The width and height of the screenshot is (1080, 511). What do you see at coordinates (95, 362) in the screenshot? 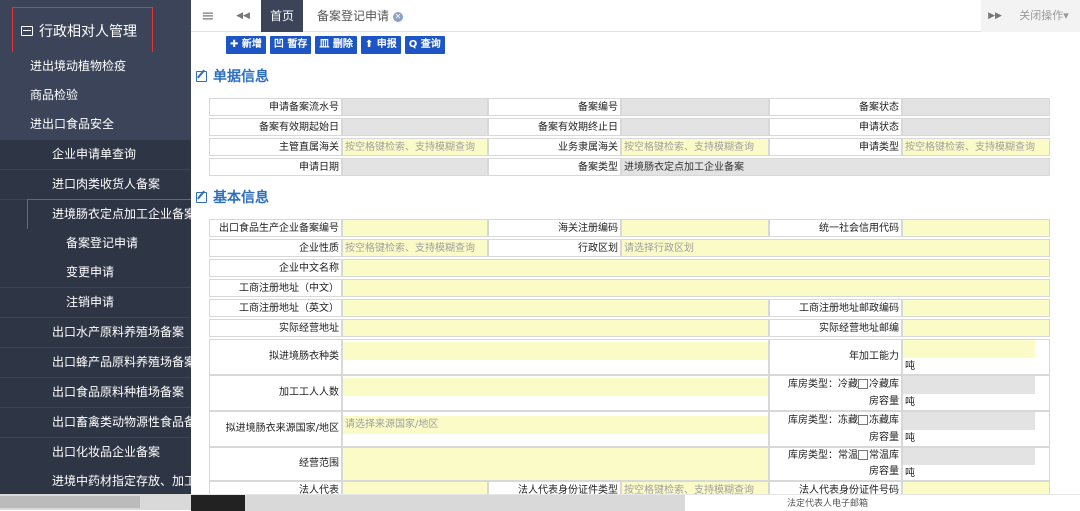
I see `sidebar-item-bee: 出口蜂产品原料养殖场备案` at bounding box center [95, 362].